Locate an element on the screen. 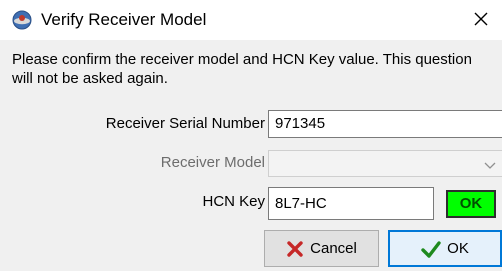 This screenshot has height=271, width=502. serial-number-label: Receiver Serial Number is located at coordinates (185, 123).